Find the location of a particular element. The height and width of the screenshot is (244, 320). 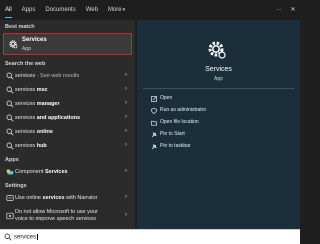

web-result-item: services manager › is located at coordinates (67, 104).